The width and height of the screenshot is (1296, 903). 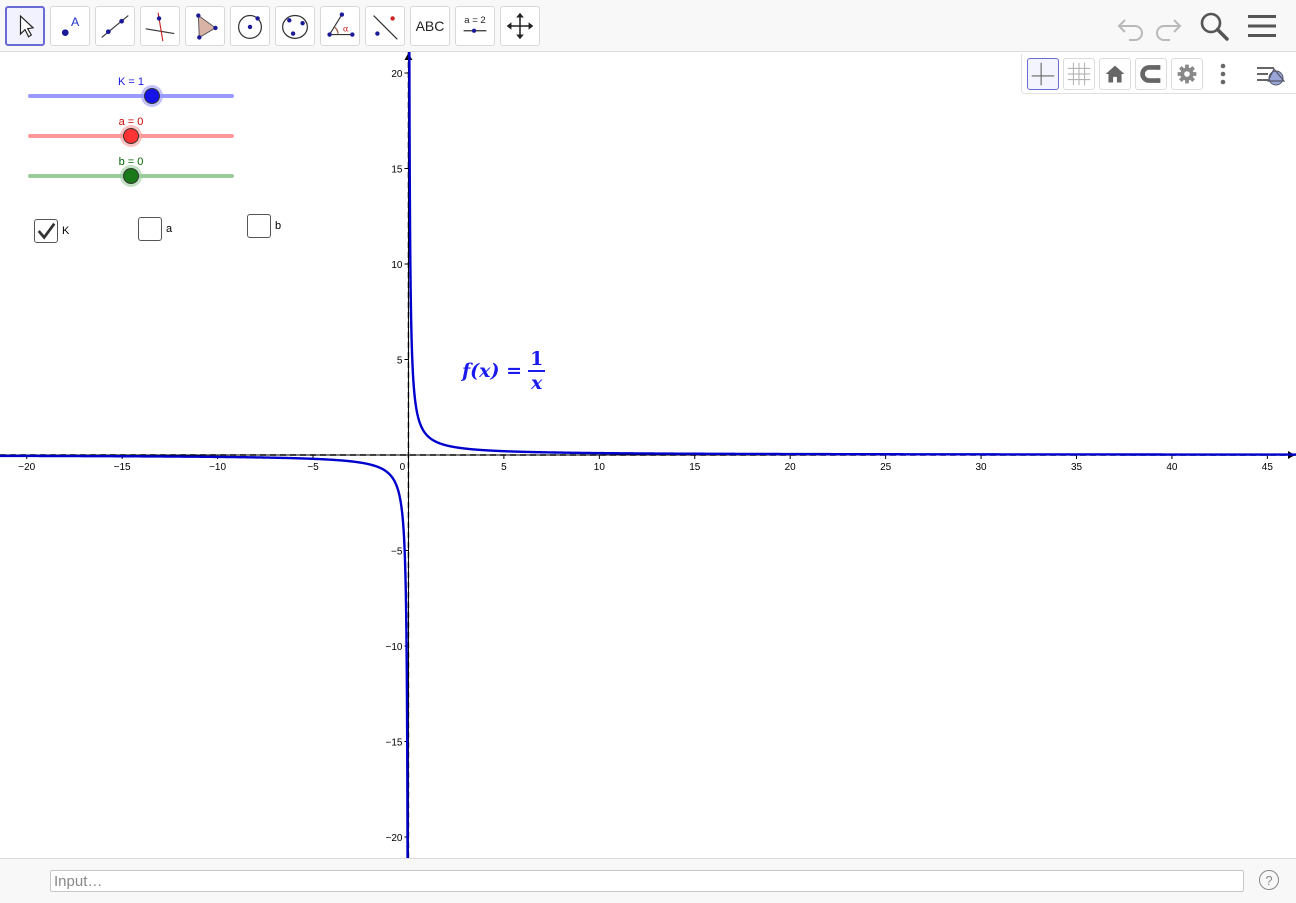 I want to click on input-bar: ?, so click(x=648, y=880).